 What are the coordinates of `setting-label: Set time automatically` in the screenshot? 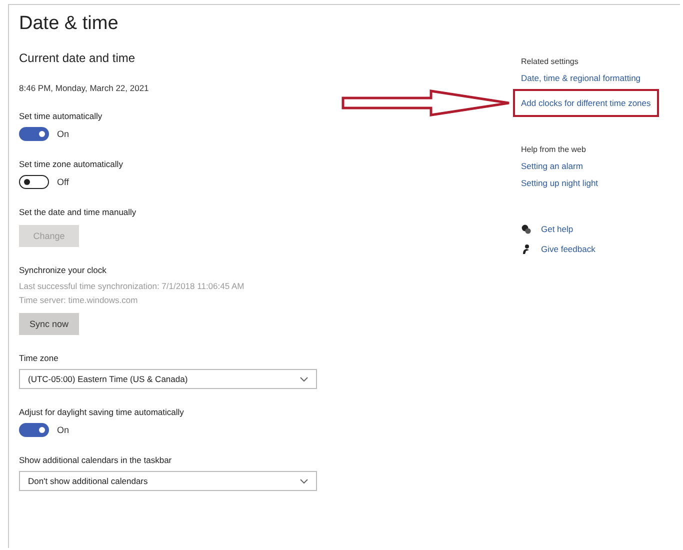 It's located at (61, 116).